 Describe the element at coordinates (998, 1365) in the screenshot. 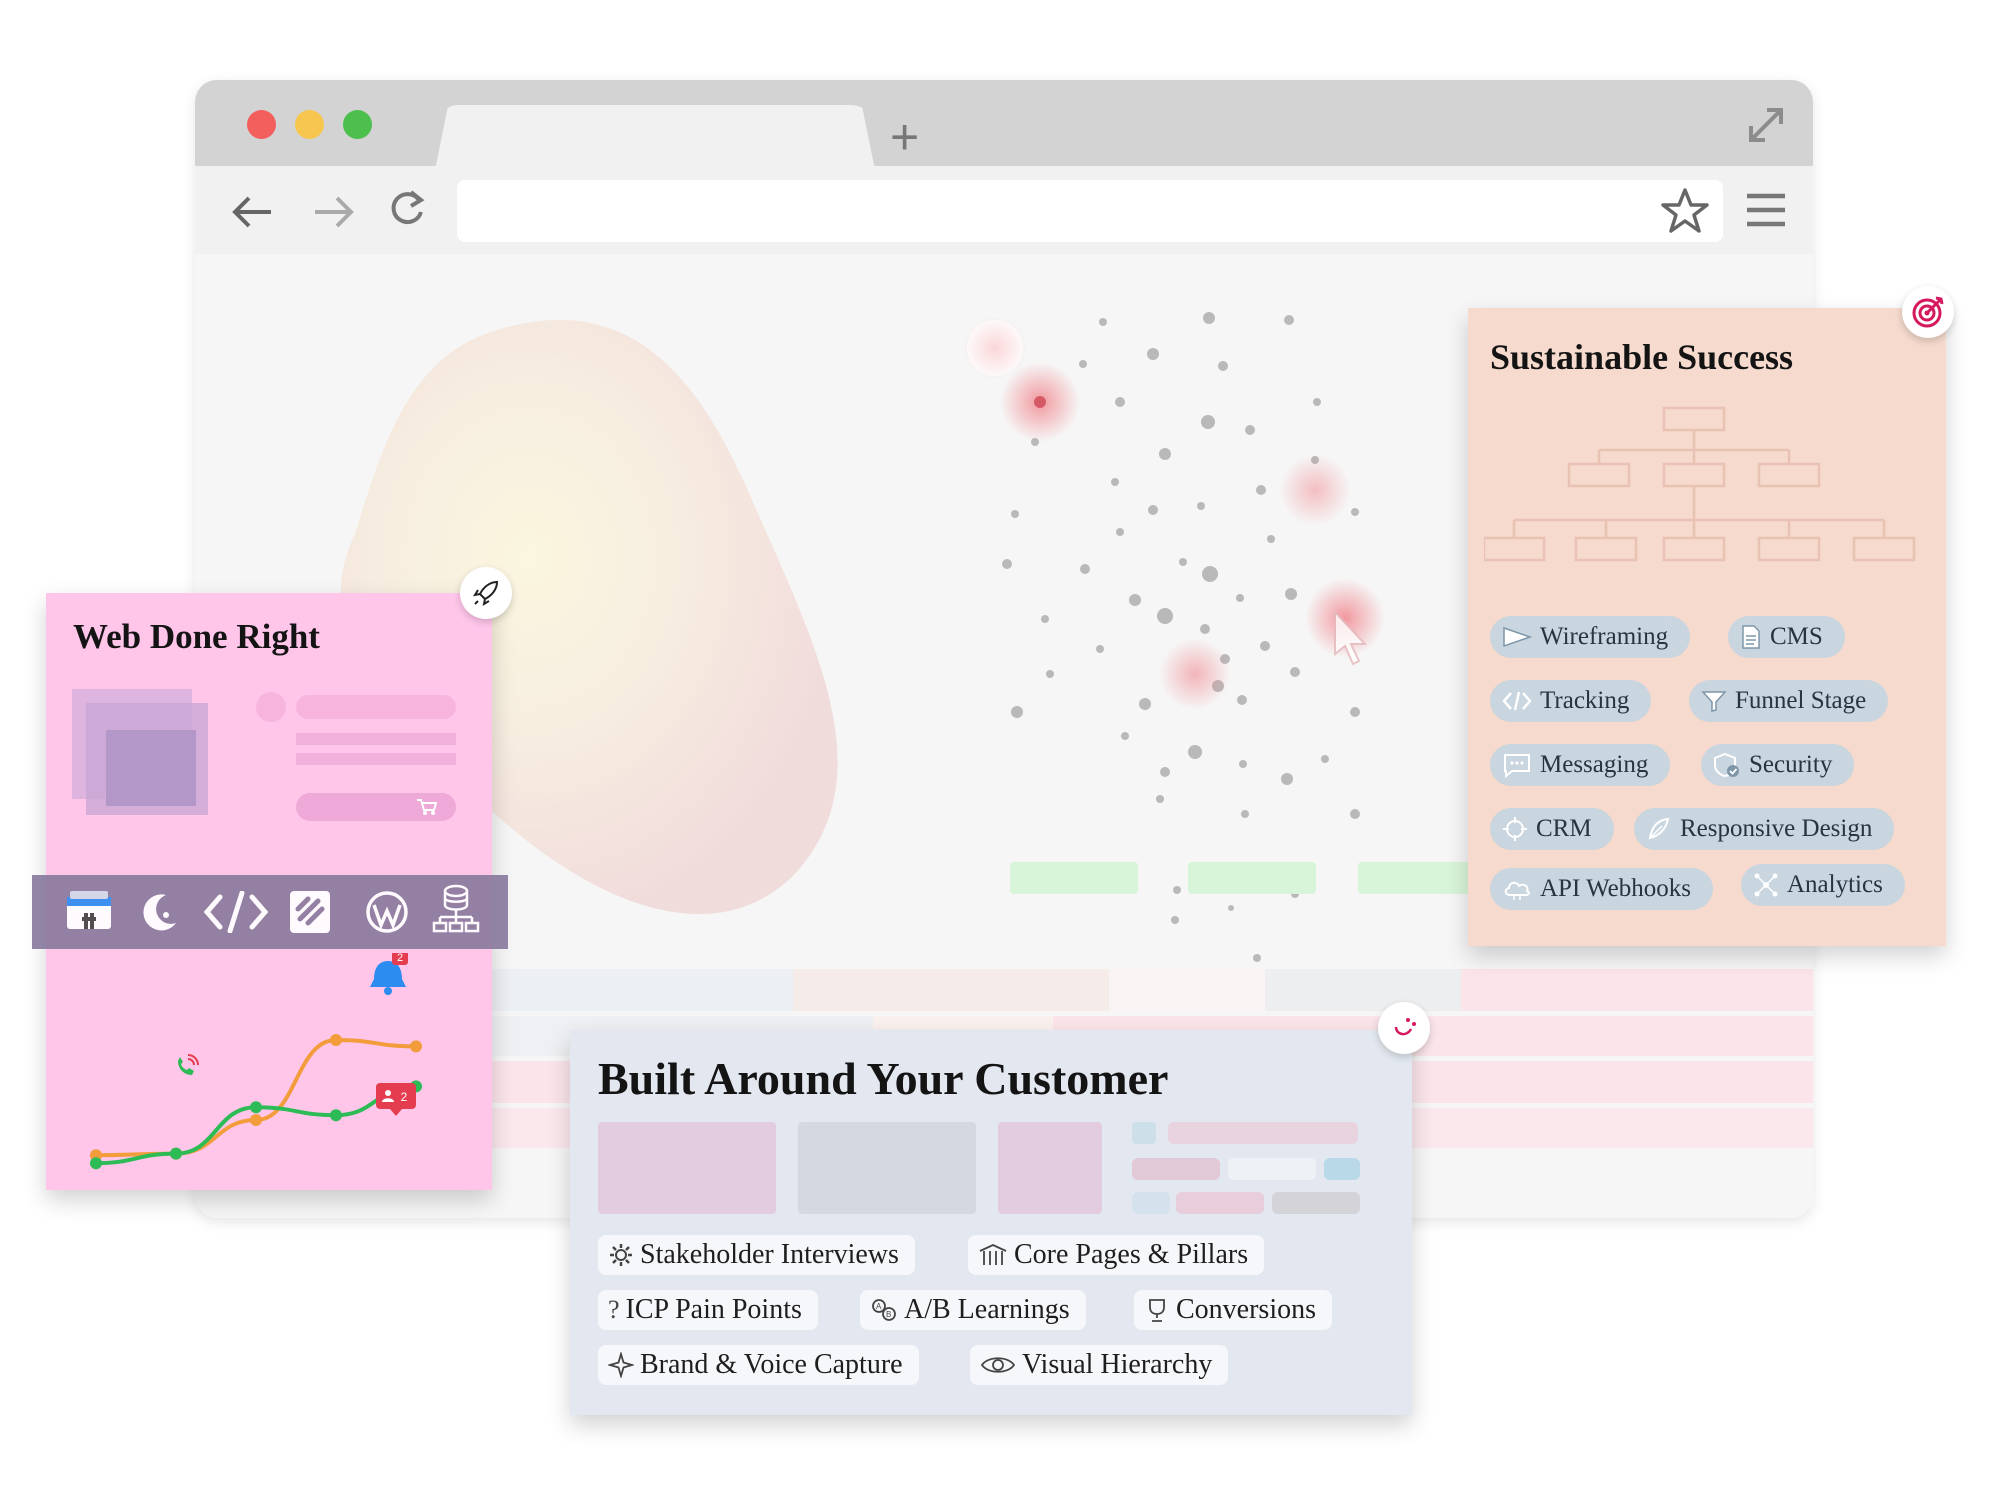

I see `eye-icon` at that location.